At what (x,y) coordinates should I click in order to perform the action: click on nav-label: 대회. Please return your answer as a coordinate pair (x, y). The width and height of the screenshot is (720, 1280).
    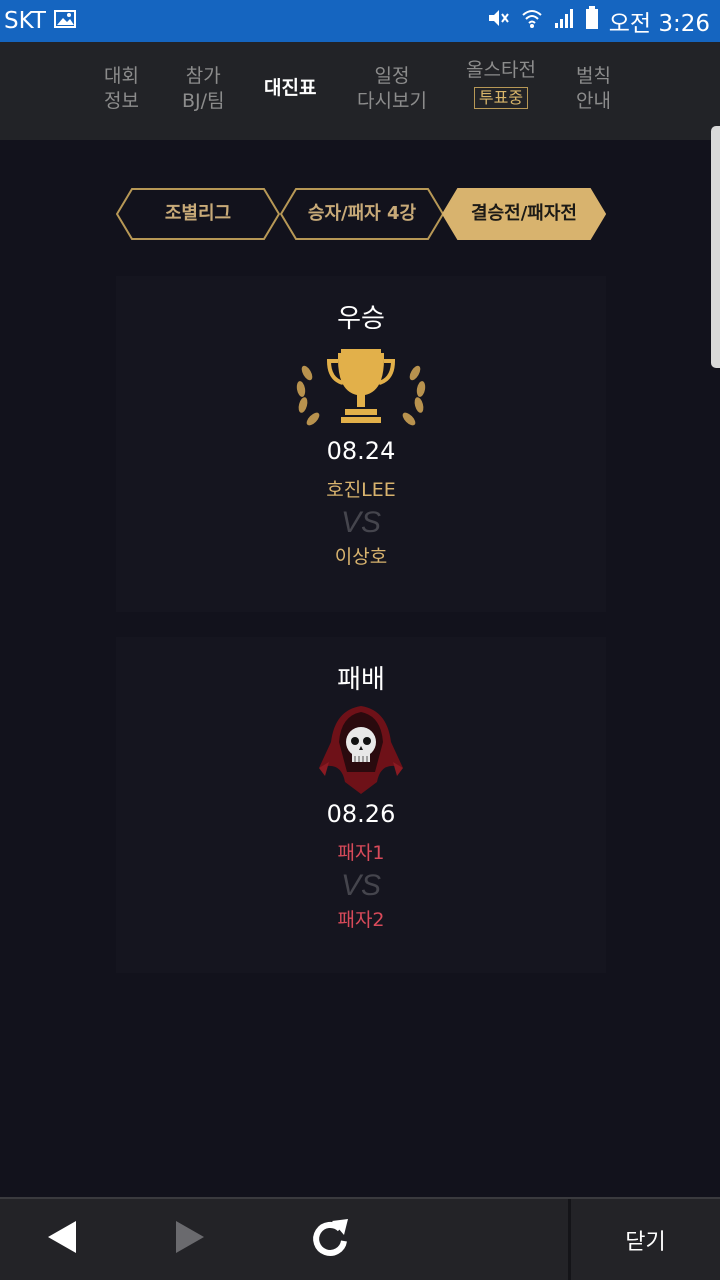
    Looking at the image, I should click on (121, 76).